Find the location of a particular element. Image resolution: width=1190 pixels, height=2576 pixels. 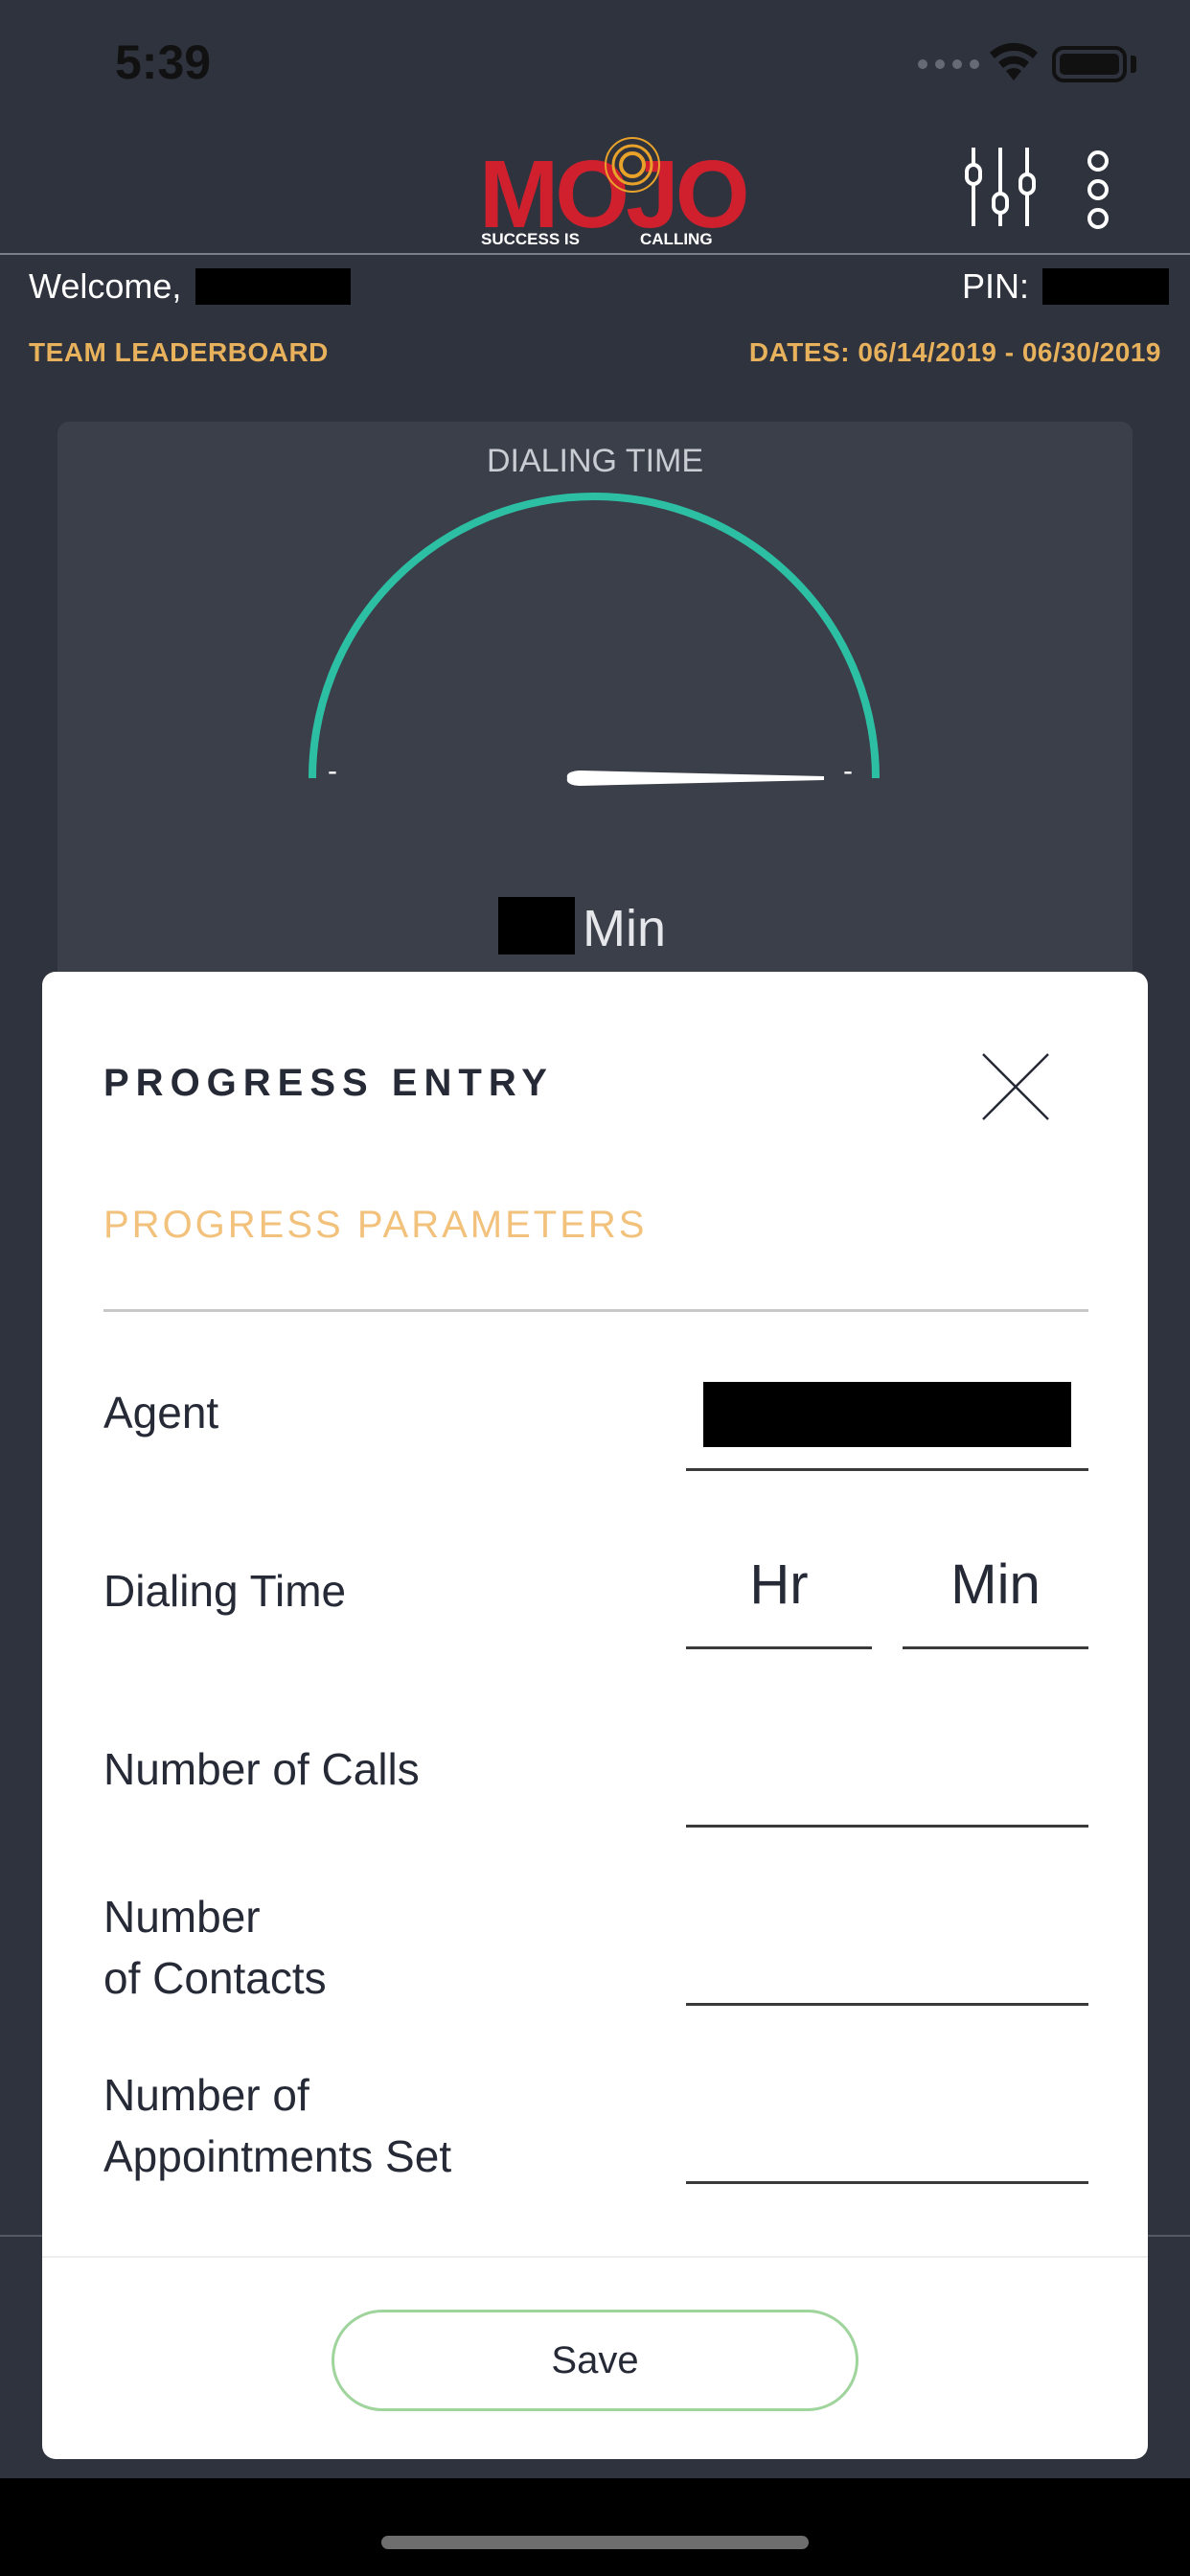

number-of-contacts-label-line2: of Contacts is located at coordinates (215, 1978).